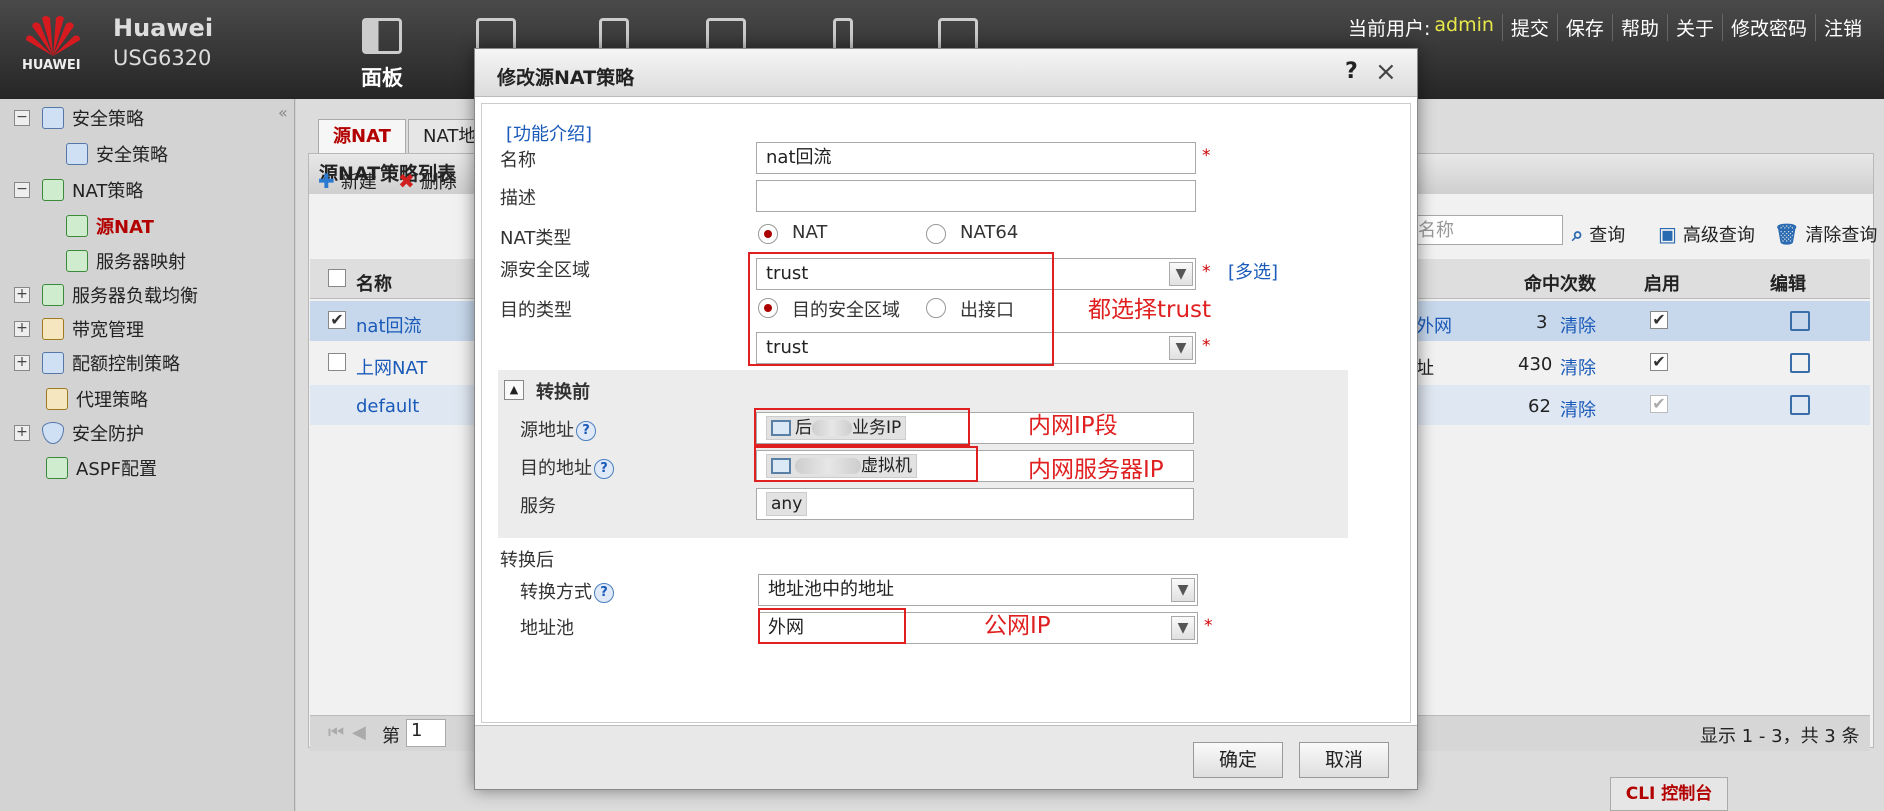 The width and height of the screenshot is (1884, 811). What do you see at coordinates (382, 54) in the screenshot?
I see `nav-dashboard: 面板` at bounding box center [382, 54].